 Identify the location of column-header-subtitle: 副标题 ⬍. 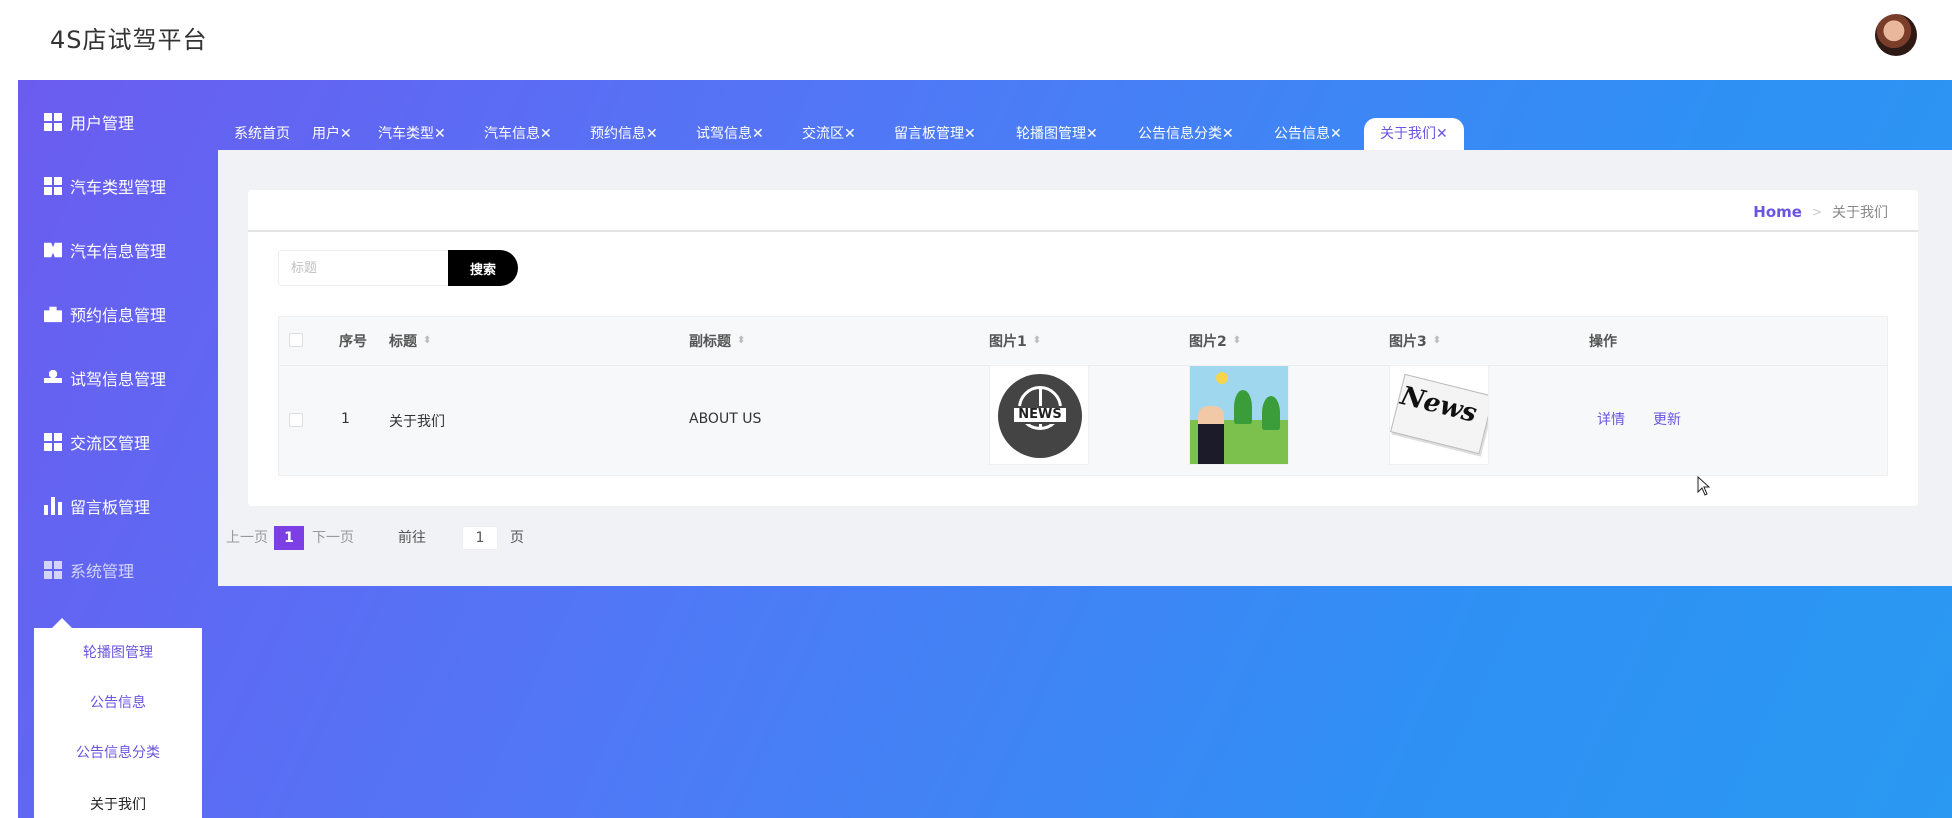
(717, 341).